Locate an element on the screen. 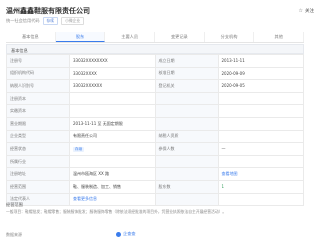 This screenshot has height=240, width=320. follow-label: 关注 is located at coordinates (309, 11).